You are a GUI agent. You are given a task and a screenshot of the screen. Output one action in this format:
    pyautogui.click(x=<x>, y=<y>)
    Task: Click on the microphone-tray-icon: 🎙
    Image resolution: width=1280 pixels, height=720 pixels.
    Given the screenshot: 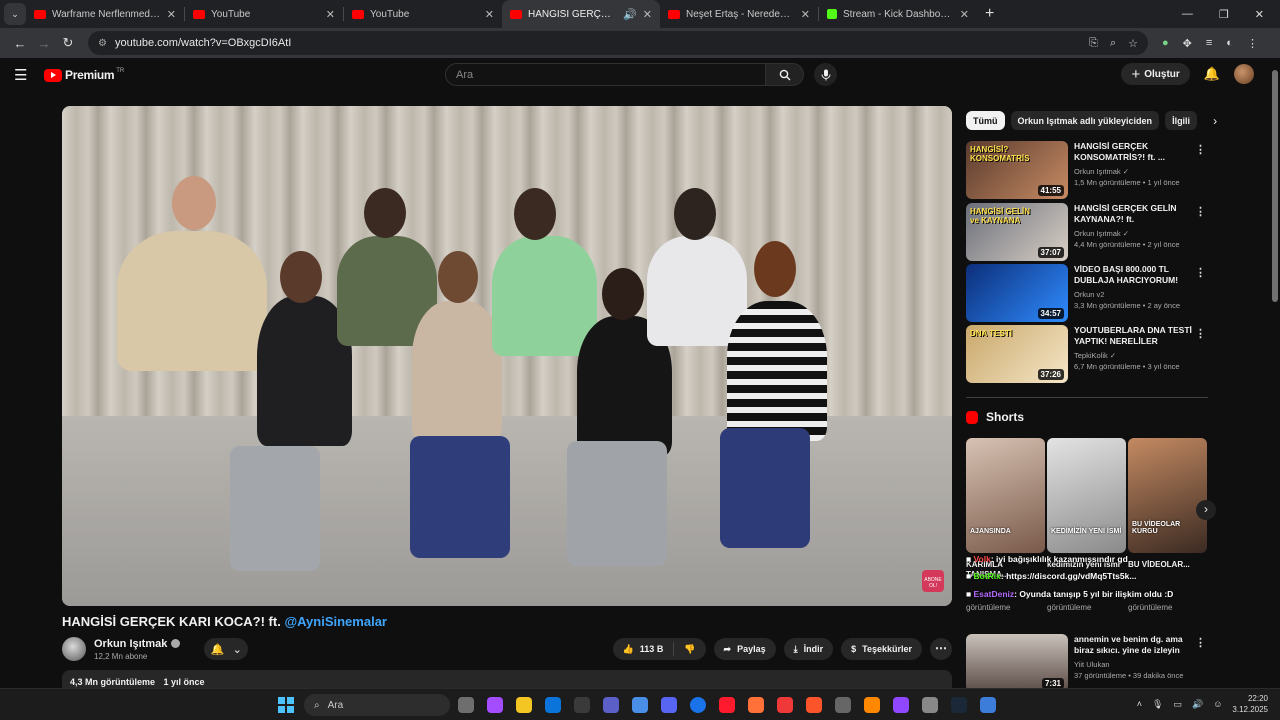 What is the action you would take?
    pyautogui.click(x=1157, y=704)
    